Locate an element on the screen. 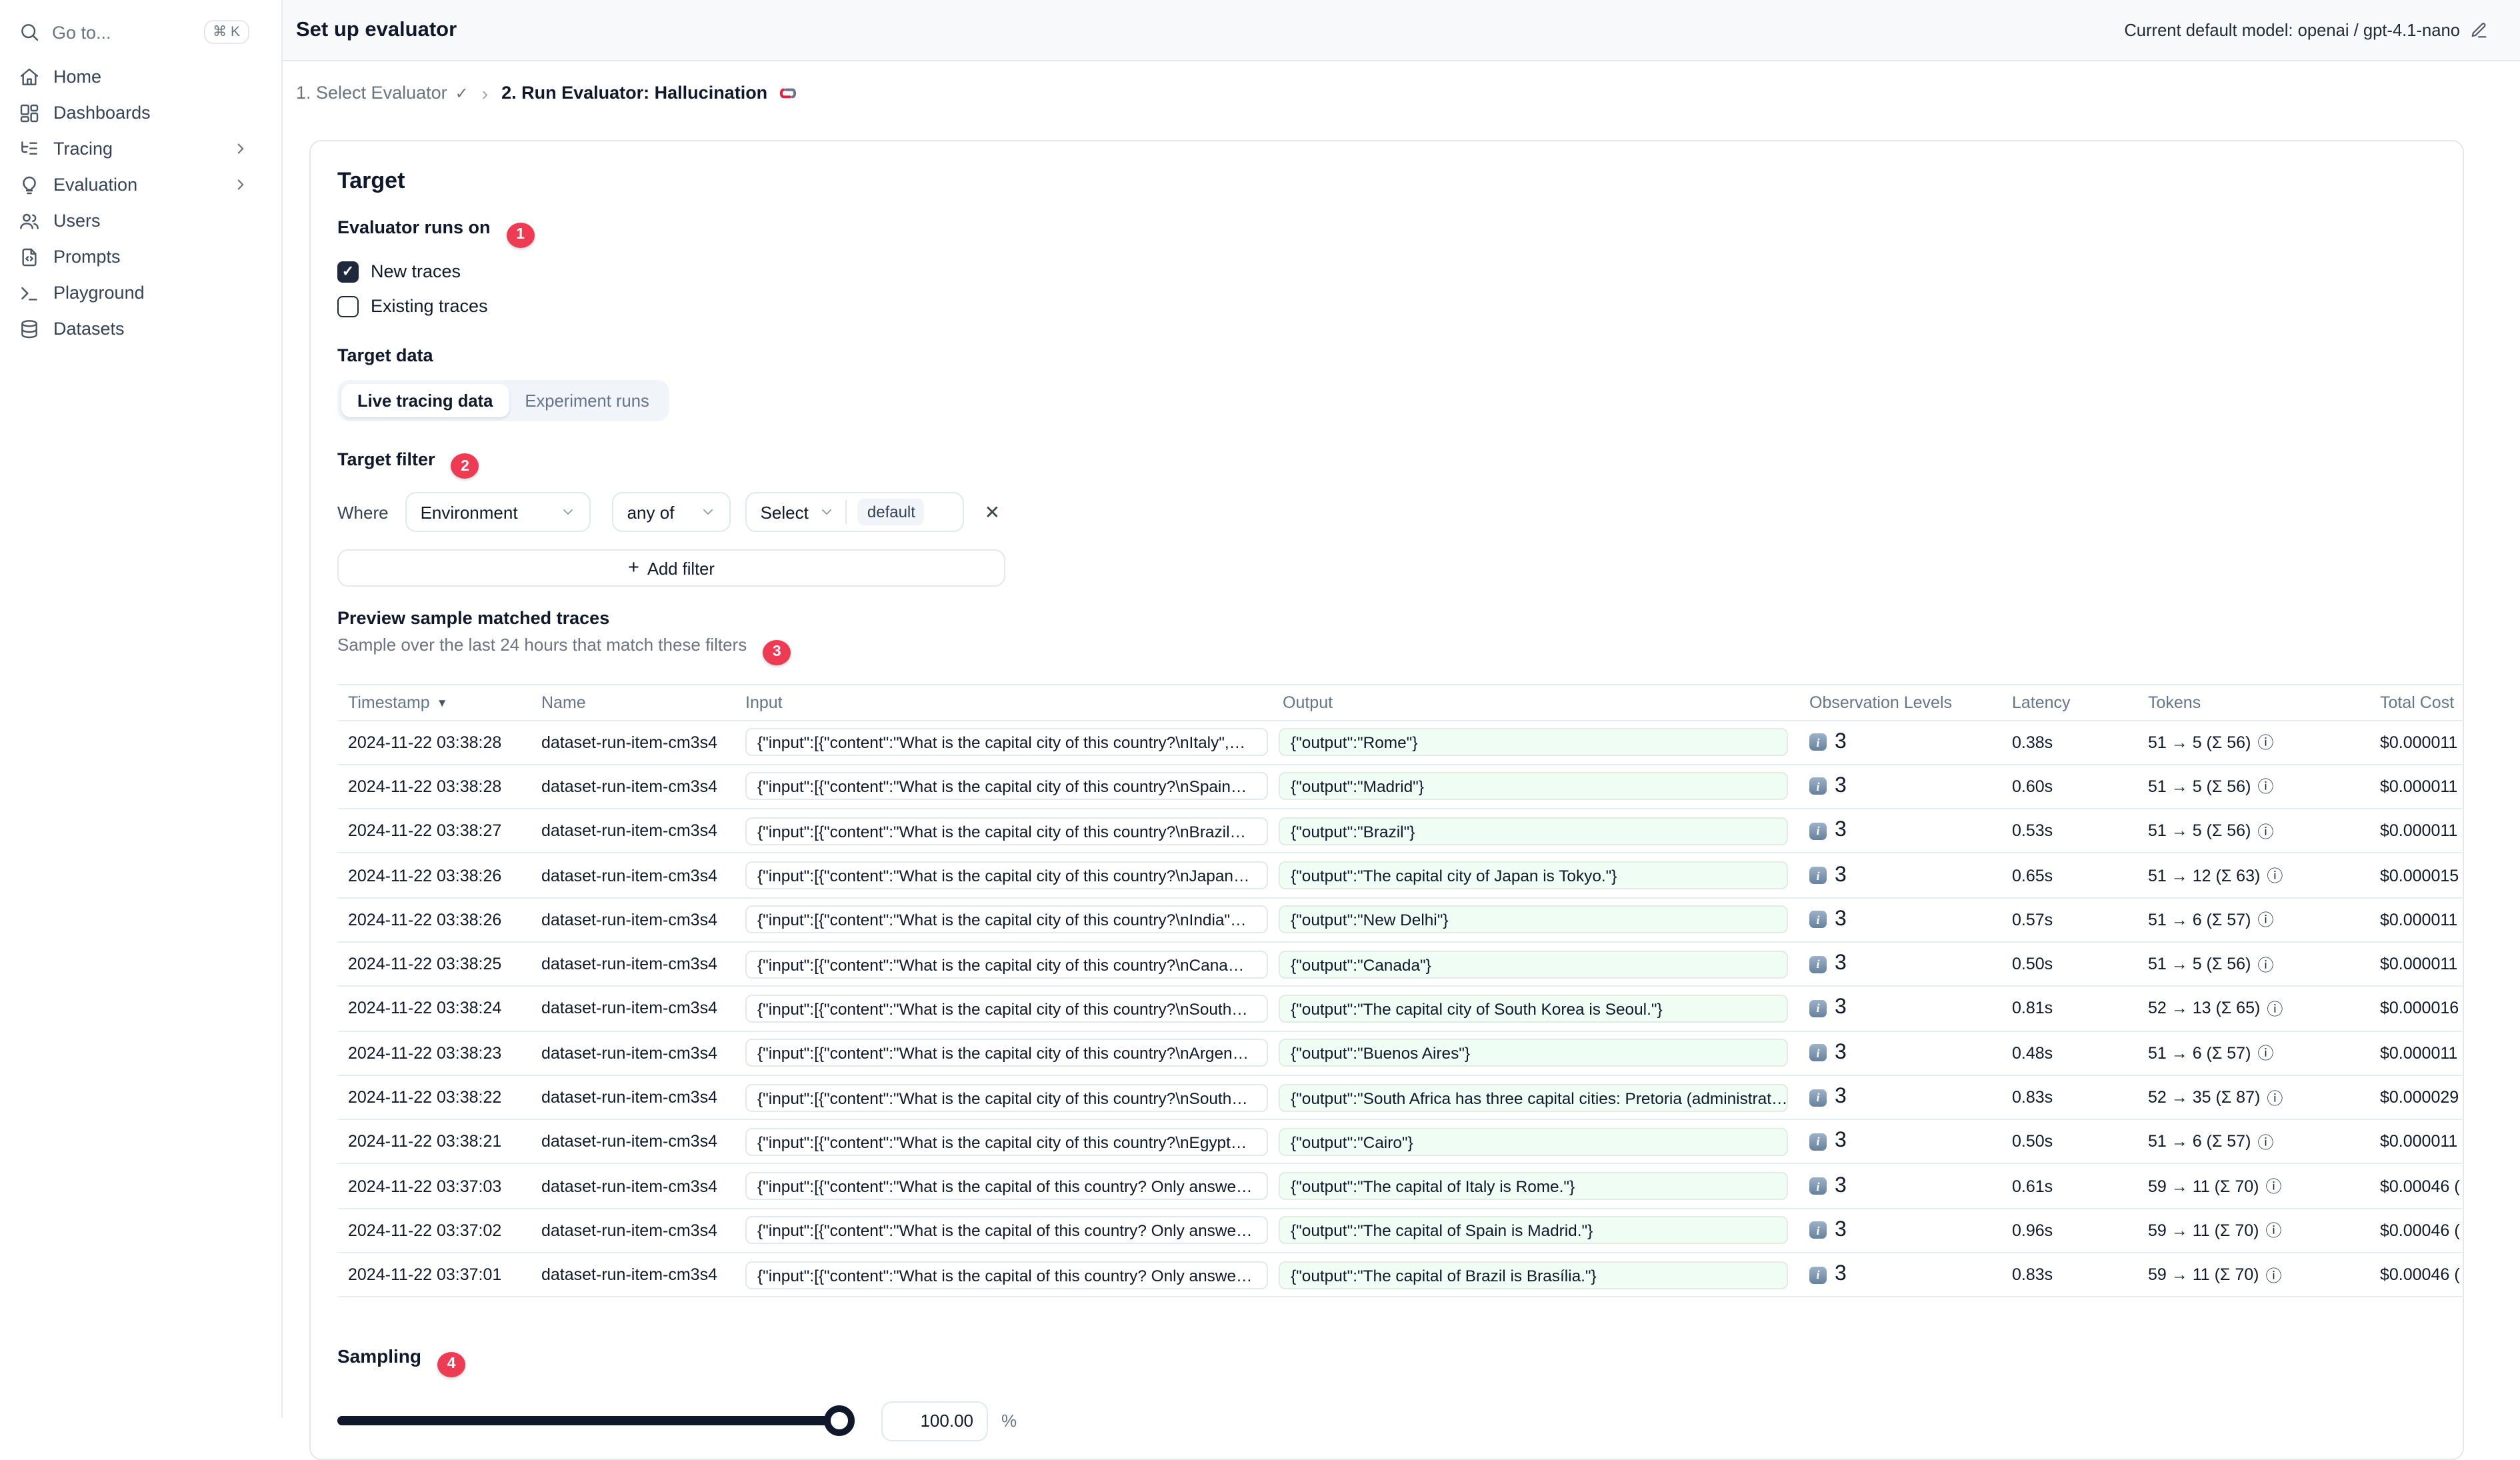 The image size is (2520, 1460). chevron-right-icon is located at coordinates (240, 184).